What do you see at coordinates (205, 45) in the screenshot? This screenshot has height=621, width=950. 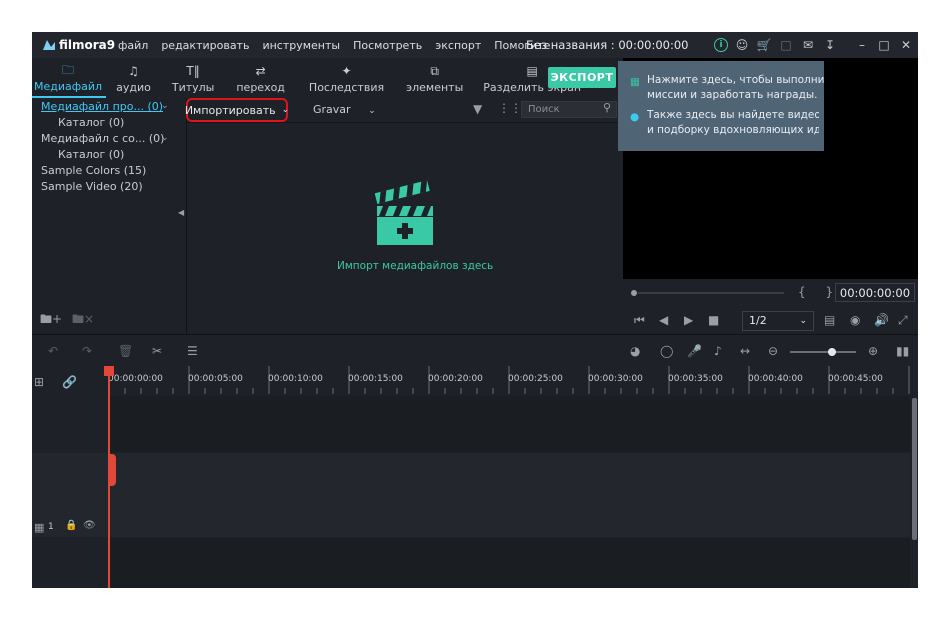 I see `menu-edit: редактировать` at bounding box center [205, 45].